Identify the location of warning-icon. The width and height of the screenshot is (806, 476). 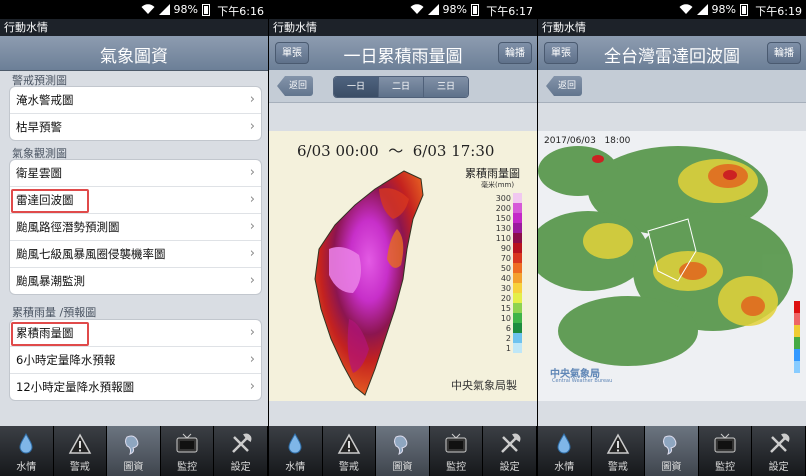
(349, 443).